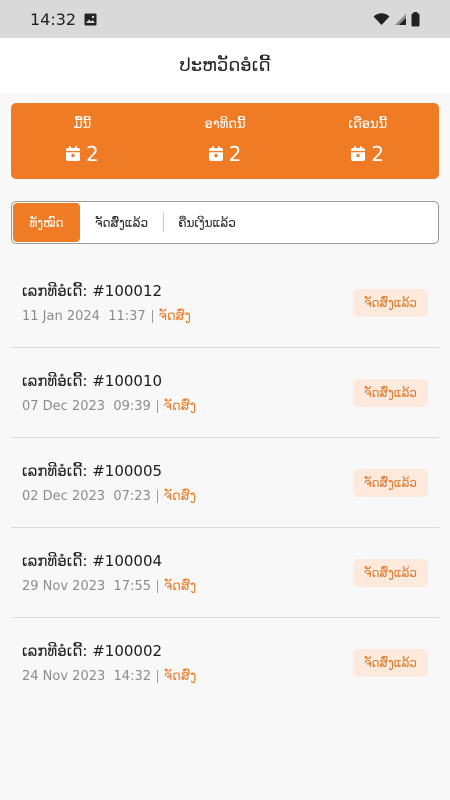  What do you see at coordinates (46, 222) in the screenshot?
I see `tab-all: ທັງໝົດ` at bounding box center [46, 222].